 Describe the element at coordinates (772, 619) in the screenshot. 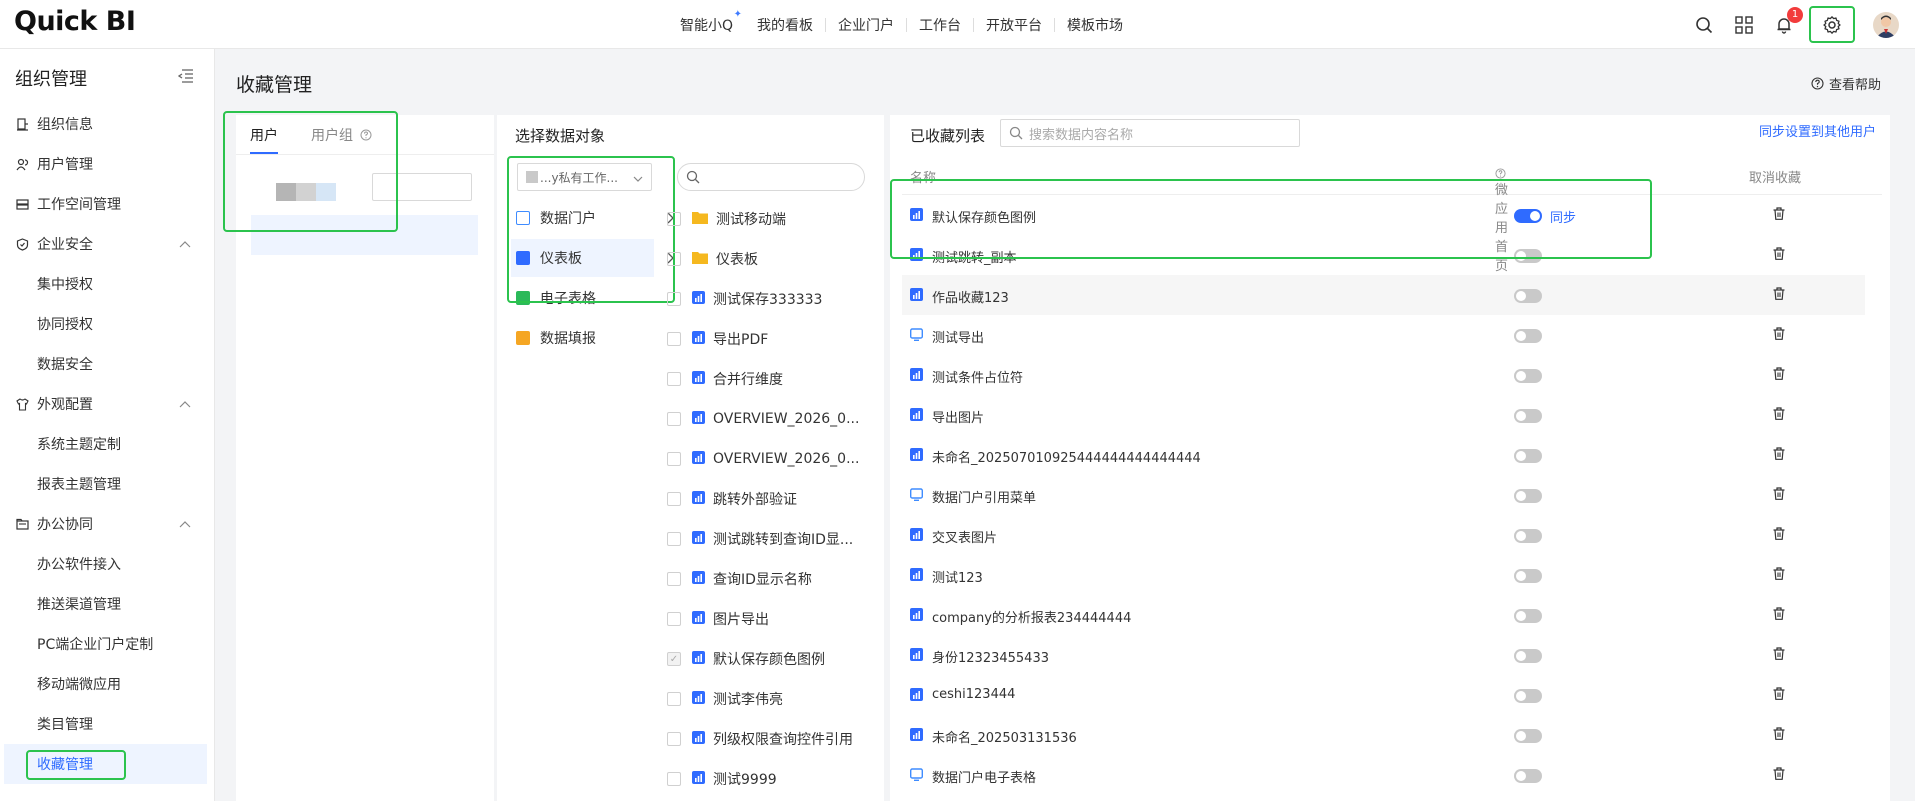

I see `object-list-item: 图片导出` at that location.